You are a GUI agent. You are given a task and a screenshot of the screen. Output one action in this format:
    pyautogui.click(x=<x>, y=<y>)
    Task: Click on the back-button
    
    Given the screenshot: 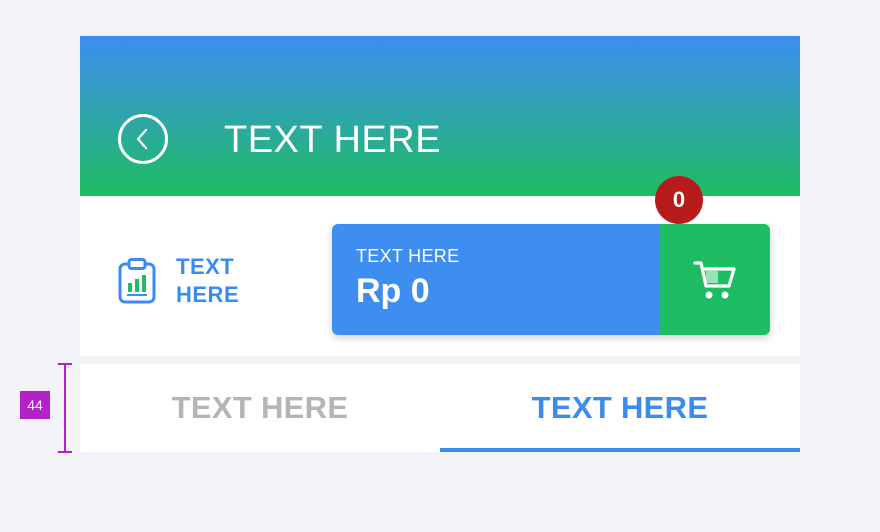 What is the action you would take?
    pyautogui.click(x=143, y=139)
    